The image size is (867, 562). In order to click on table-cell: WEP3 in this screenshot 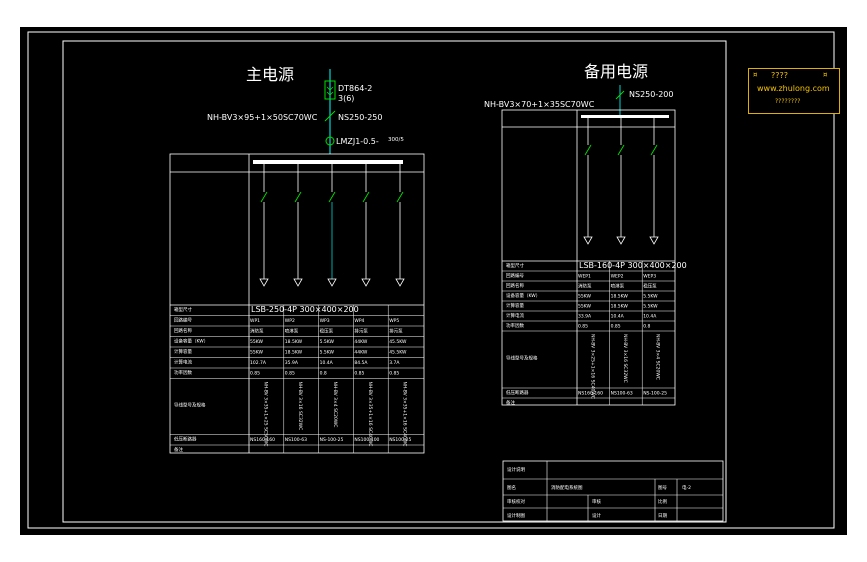, I will do `click(649, 277)`.